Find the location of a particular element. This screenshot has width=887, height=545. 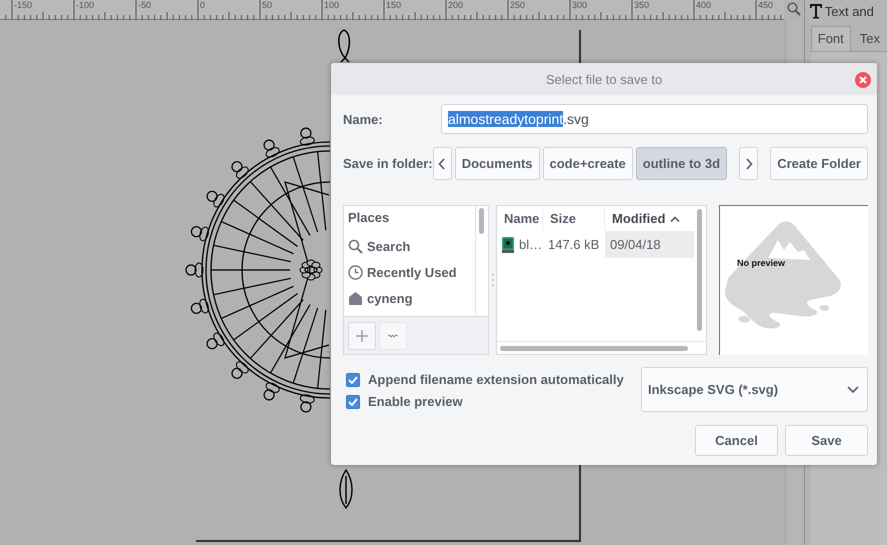

file-type-dropdown: Inkscape SVG (*.svg) is located at coordinates (754, 389).